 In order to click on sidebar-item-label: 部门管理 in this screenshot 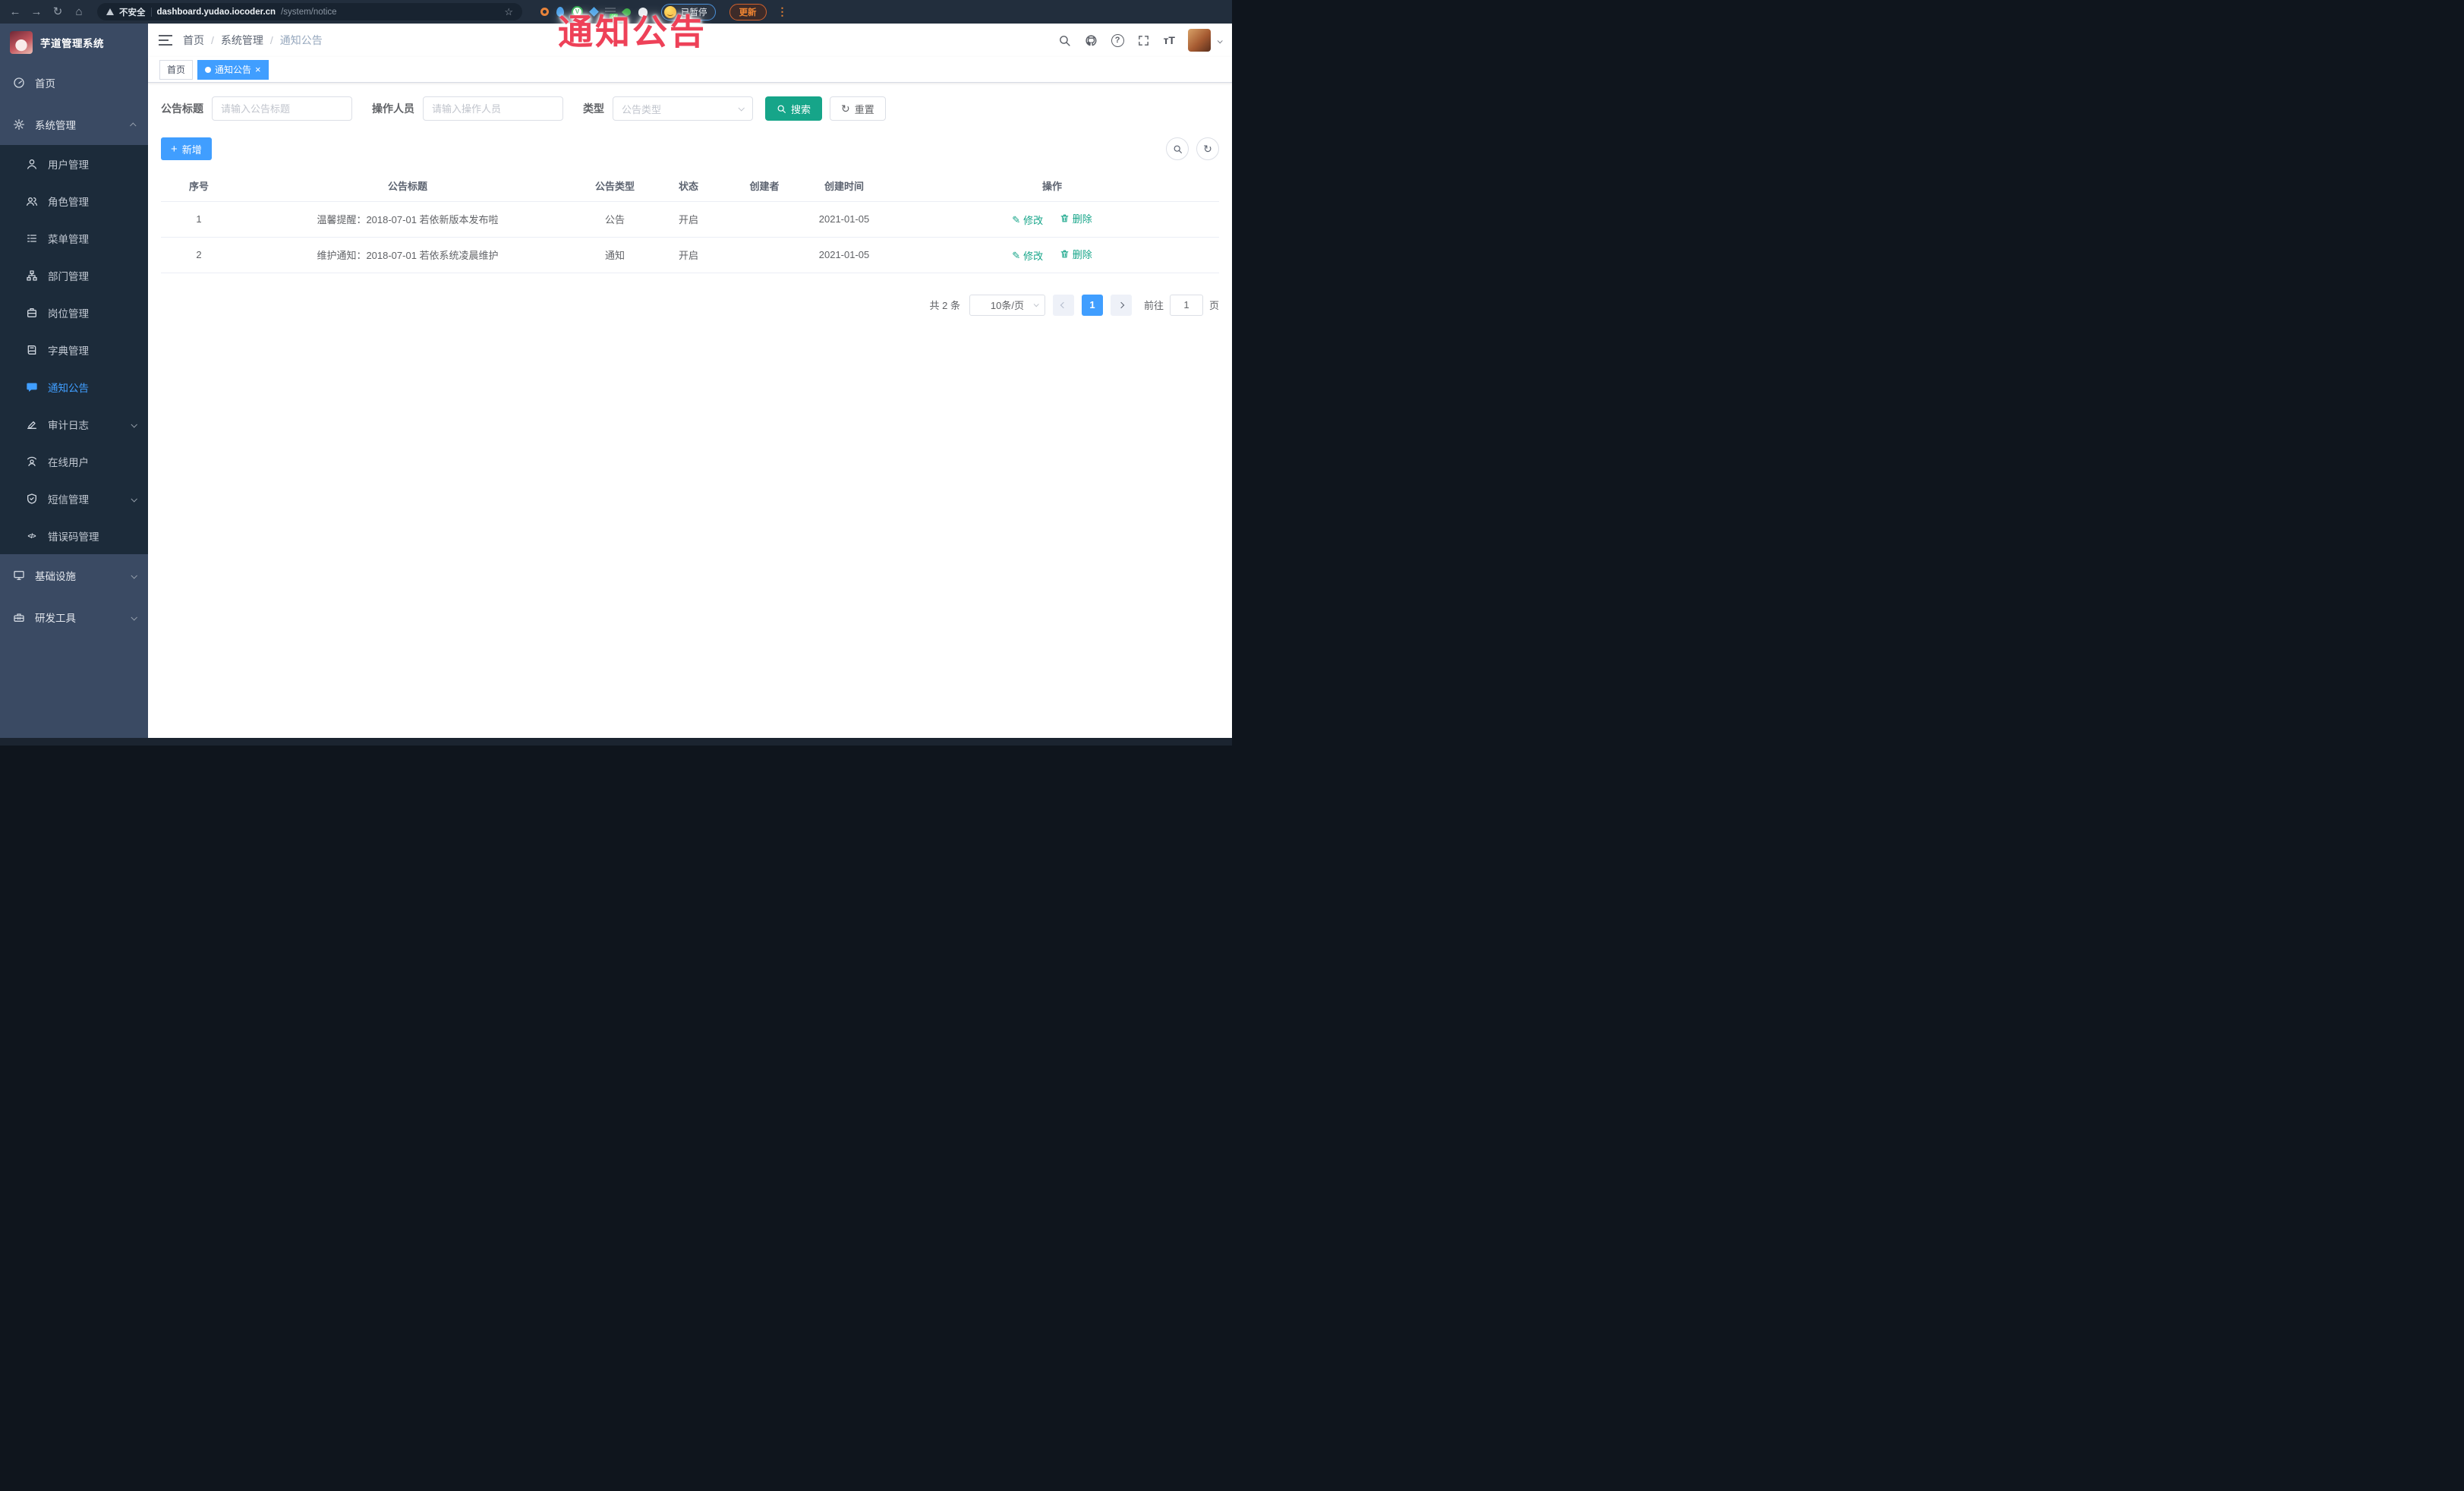, I will do `click(68, 276)`.